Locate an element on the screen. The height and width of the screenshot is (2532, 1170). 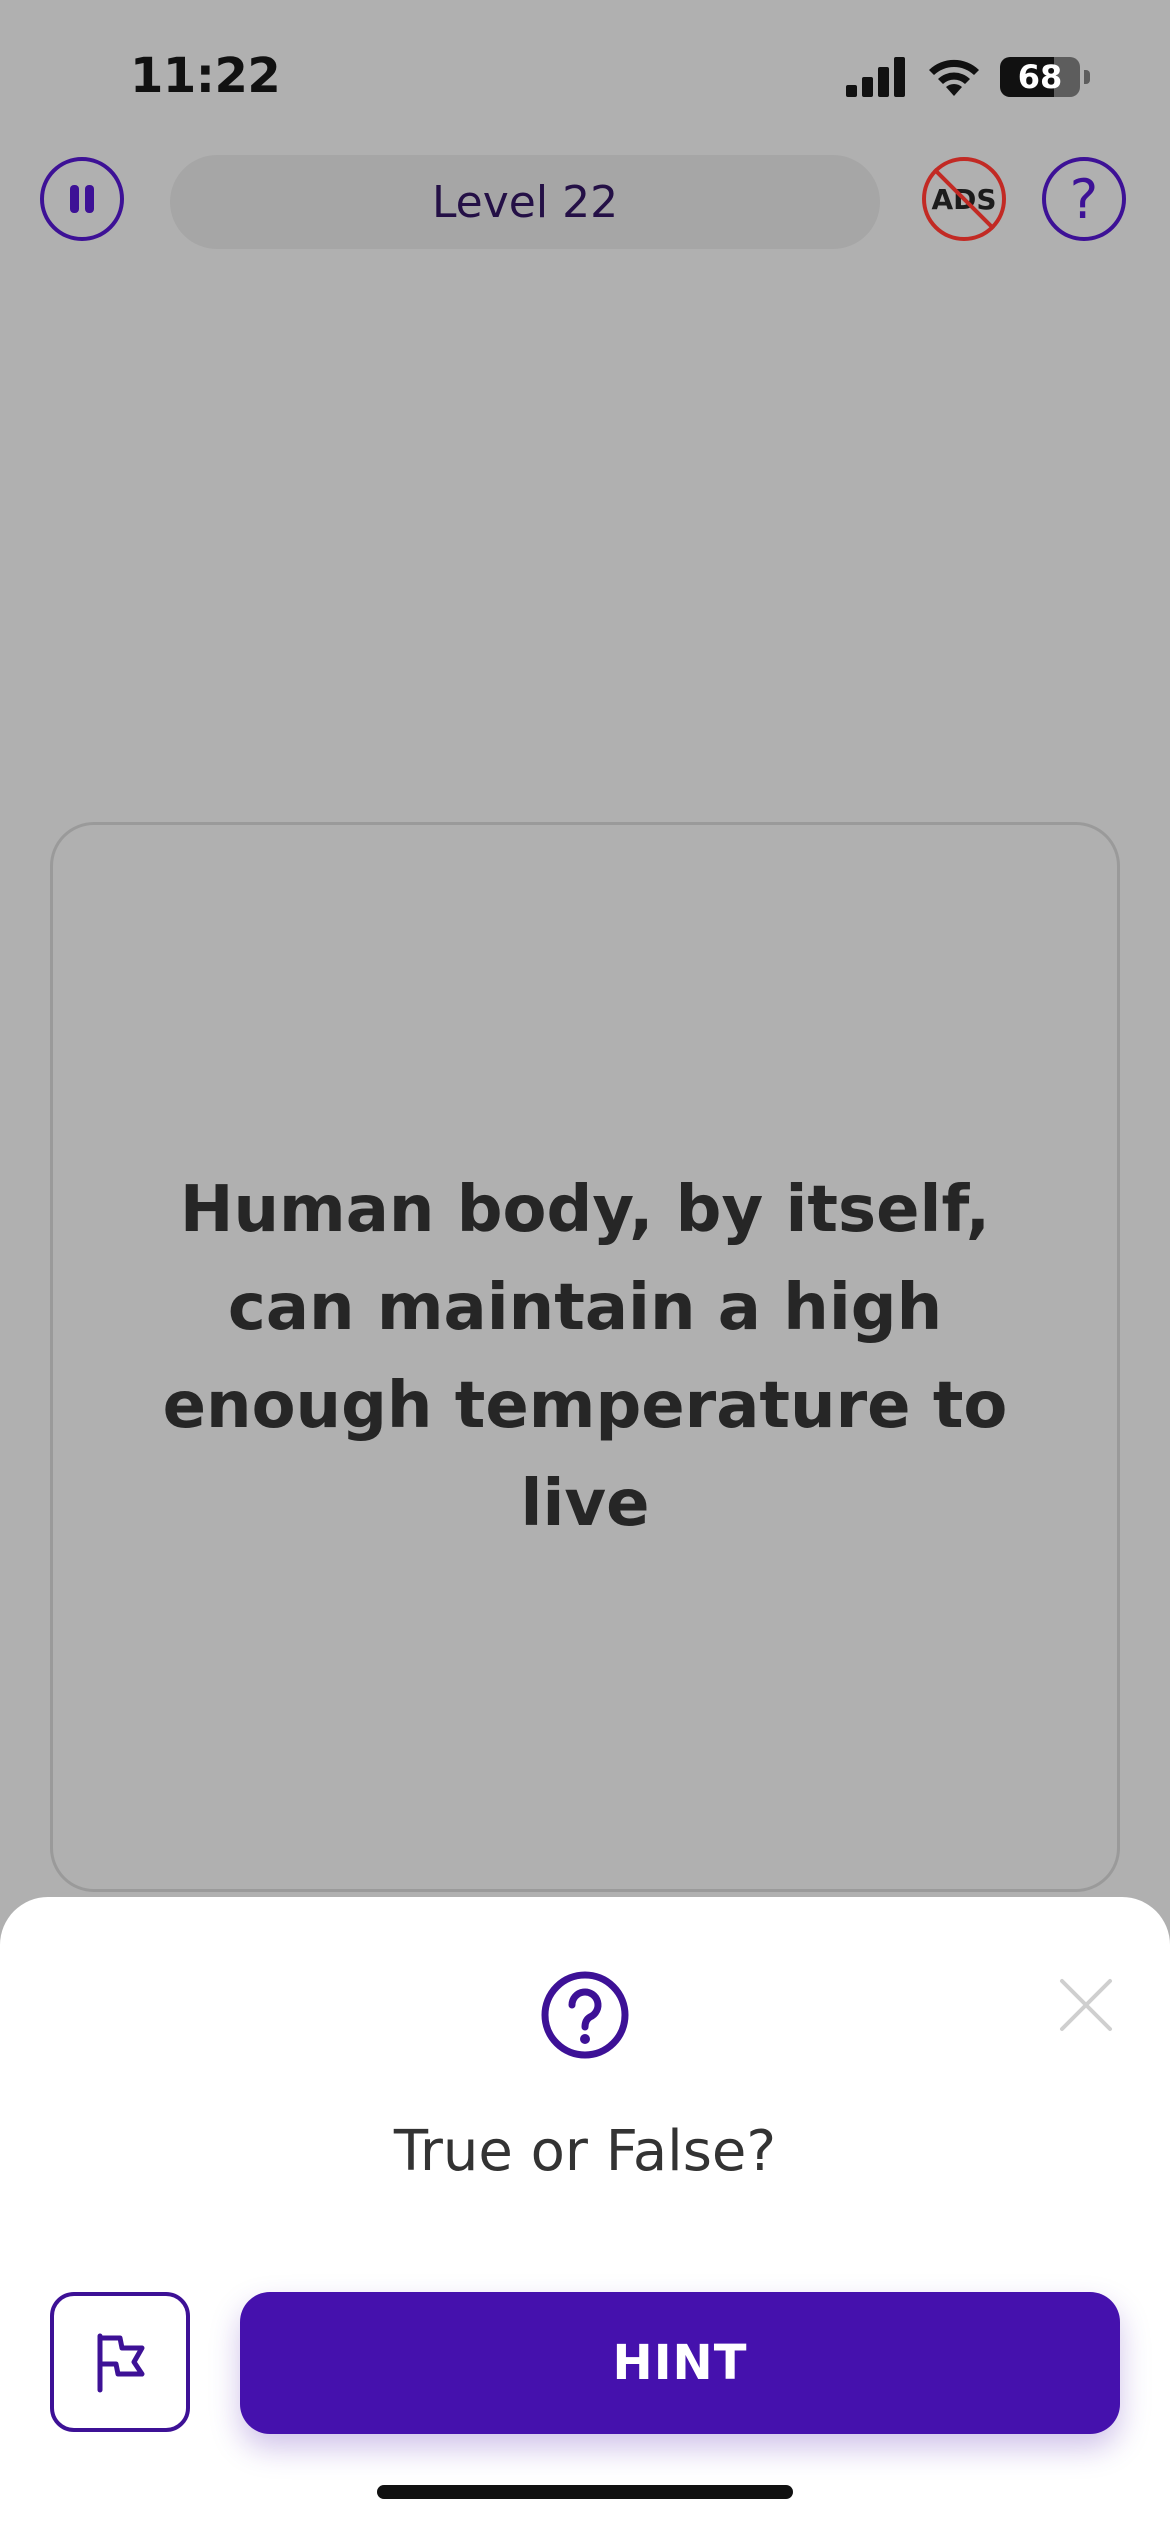
pause-button is located at coordinates (82, 199).